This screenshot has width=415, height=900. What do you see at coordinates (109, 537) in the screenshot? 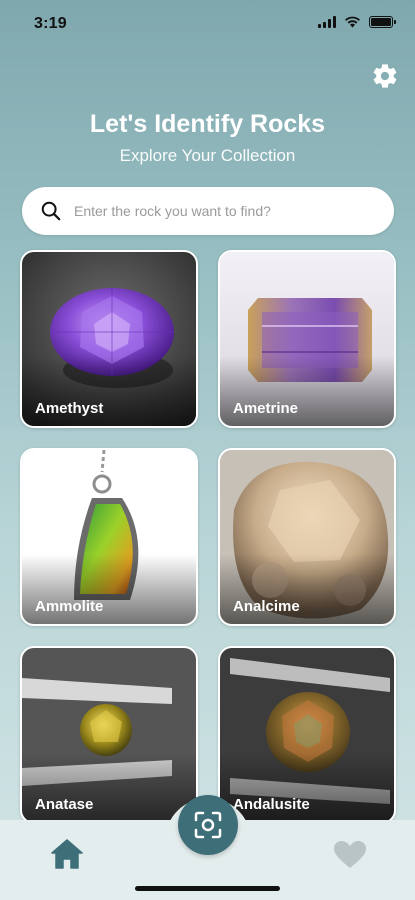
I see `rock-card-ammolite: Ammolite` at bounding box center [109, 537].